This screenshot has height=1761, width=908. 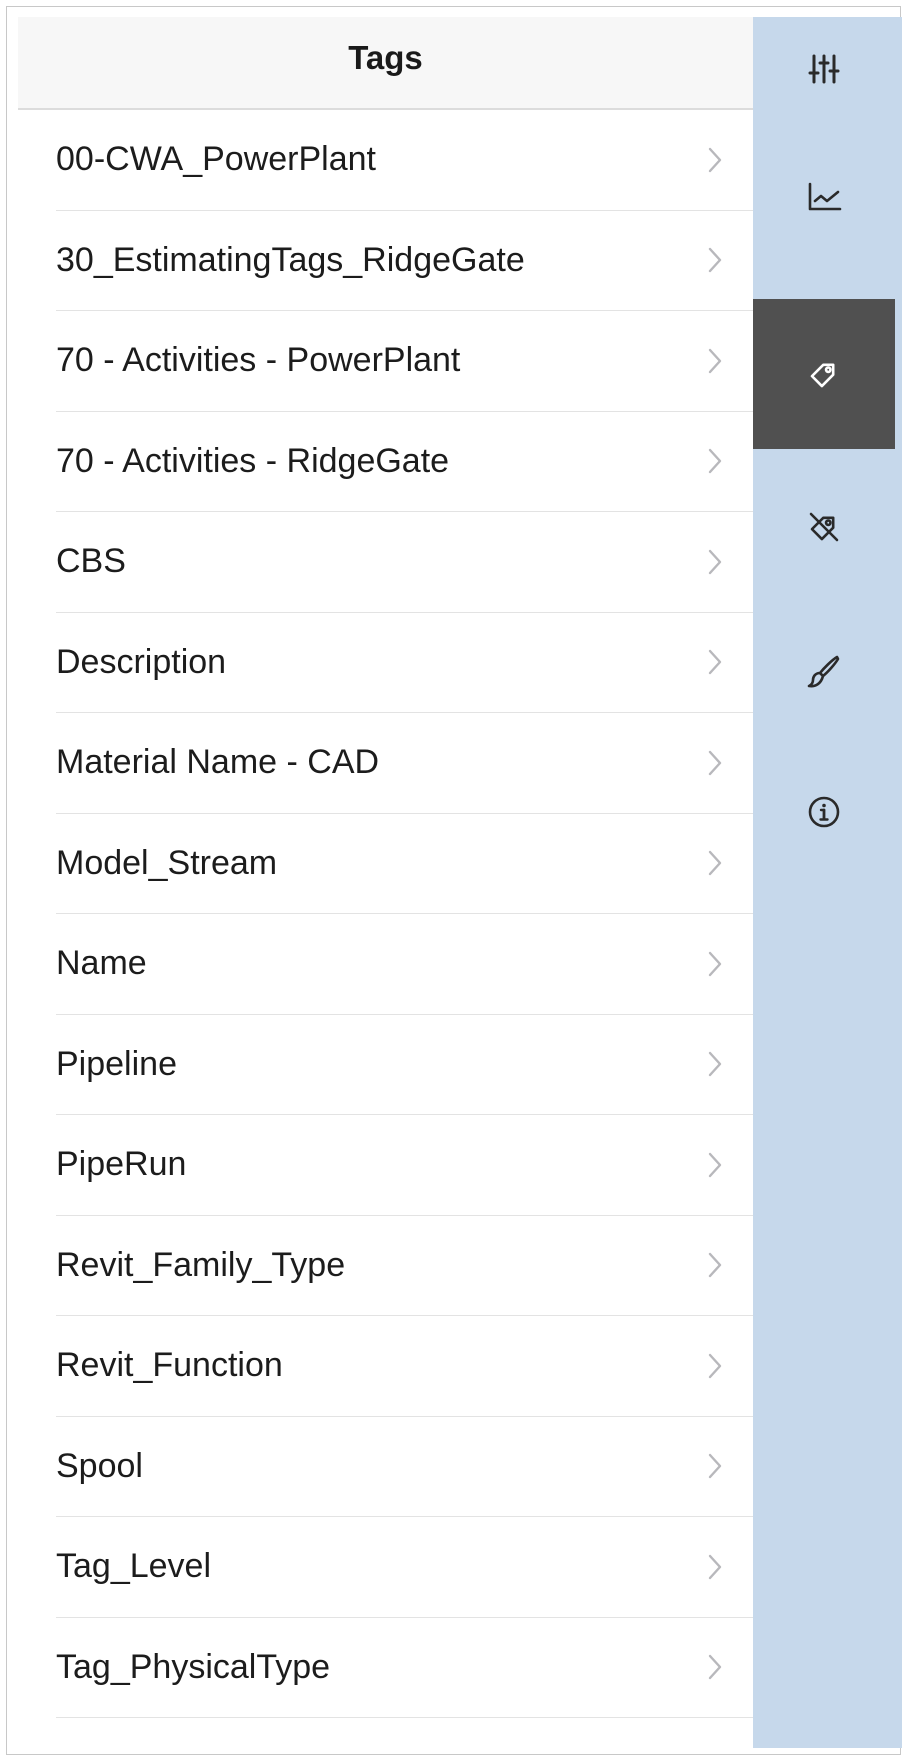 What do you see at coordinates (91, 561) in the screenshot?
I see `tag-label: CBS` at bounding box center [91, 561].